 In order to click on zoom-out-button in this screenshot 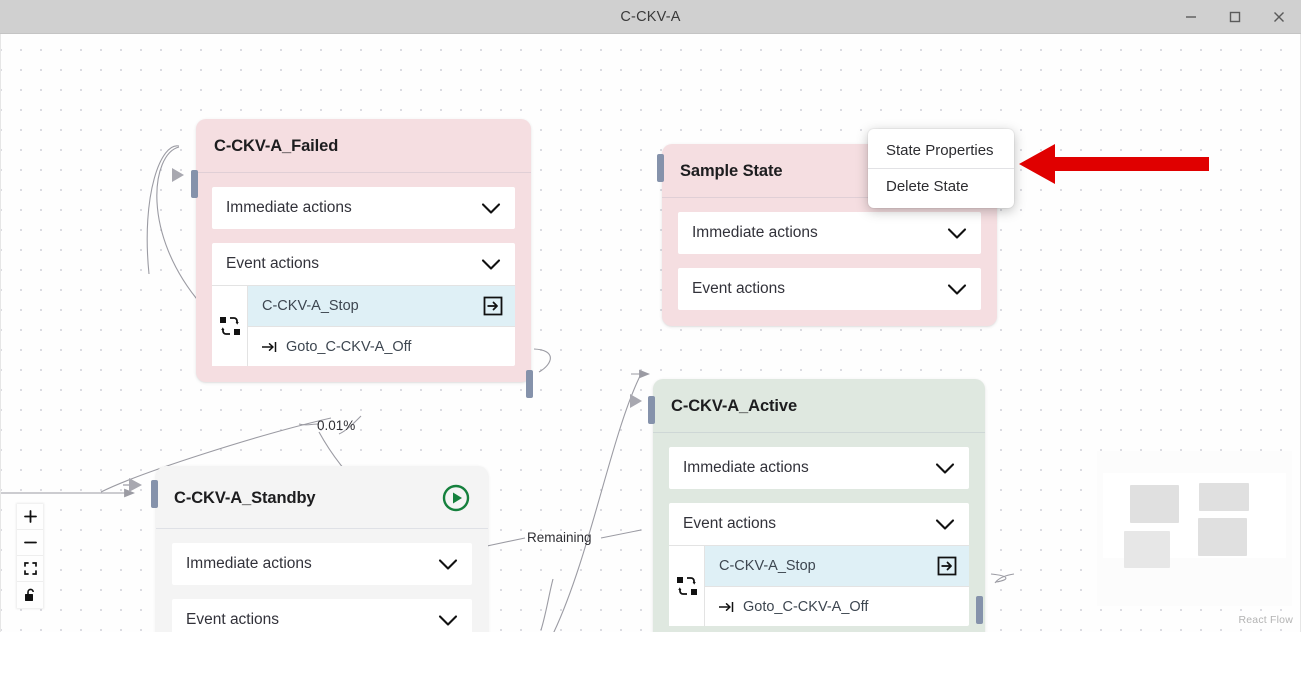, I will do `click(30, 543)`.